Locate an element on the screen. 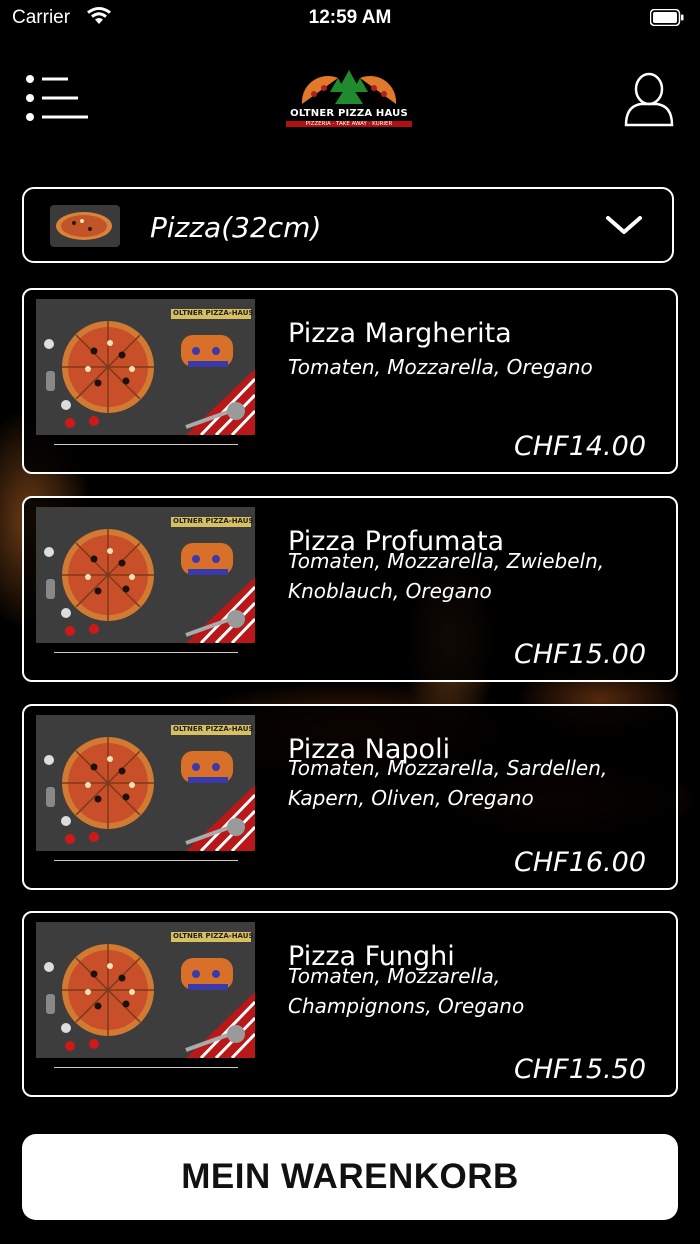 The image size is (700, 1244). logo-title: OLTNER PIZZA HAUS is located at coordinates (349, 113).